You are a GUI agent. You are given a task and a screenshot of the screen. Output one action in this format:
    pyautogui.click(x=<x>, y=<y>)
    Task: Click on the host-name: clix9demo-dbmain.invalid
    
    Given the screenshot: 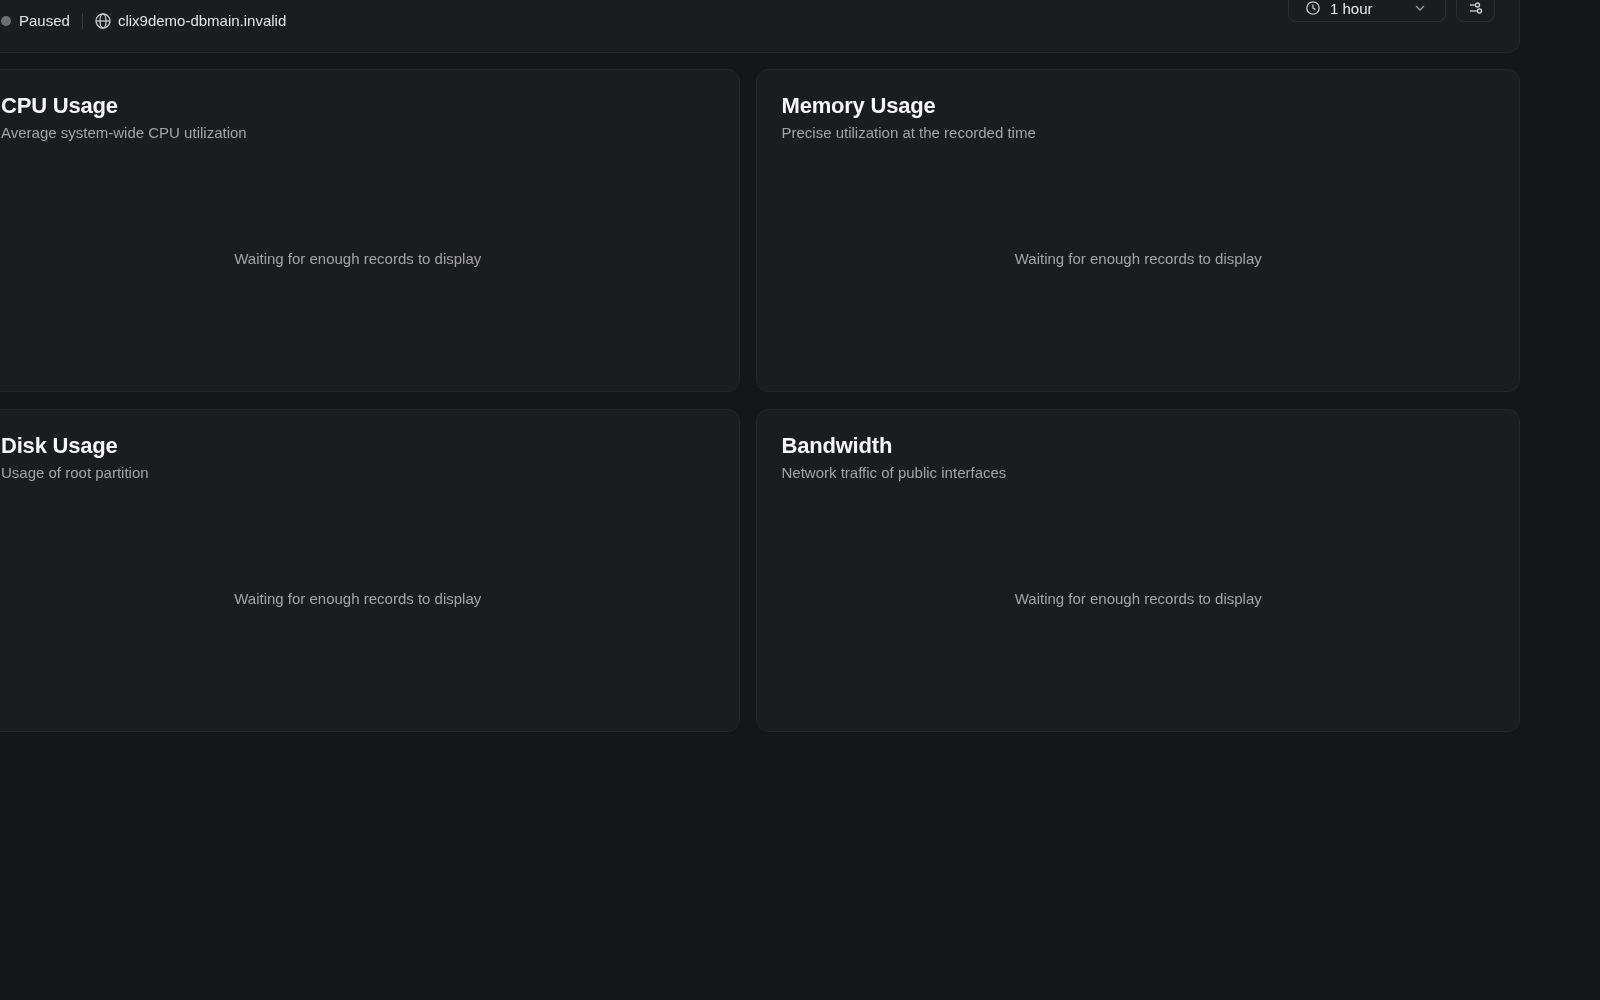 What is the action you would take?
    pyautogui.click(x=202, y=21)
    